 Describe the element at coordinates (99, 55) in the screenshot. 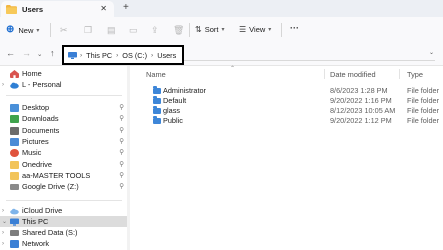

I see `breadcrumb-this-pc: This PC` at that location.